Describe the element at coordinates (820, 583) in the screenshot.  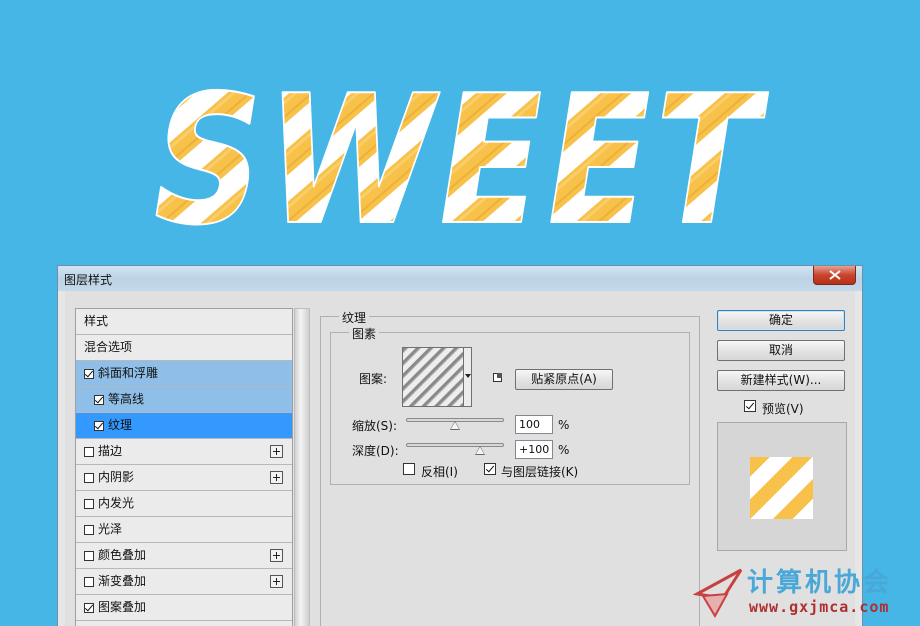
I see `watermark-title: 计算机协会` at that location.